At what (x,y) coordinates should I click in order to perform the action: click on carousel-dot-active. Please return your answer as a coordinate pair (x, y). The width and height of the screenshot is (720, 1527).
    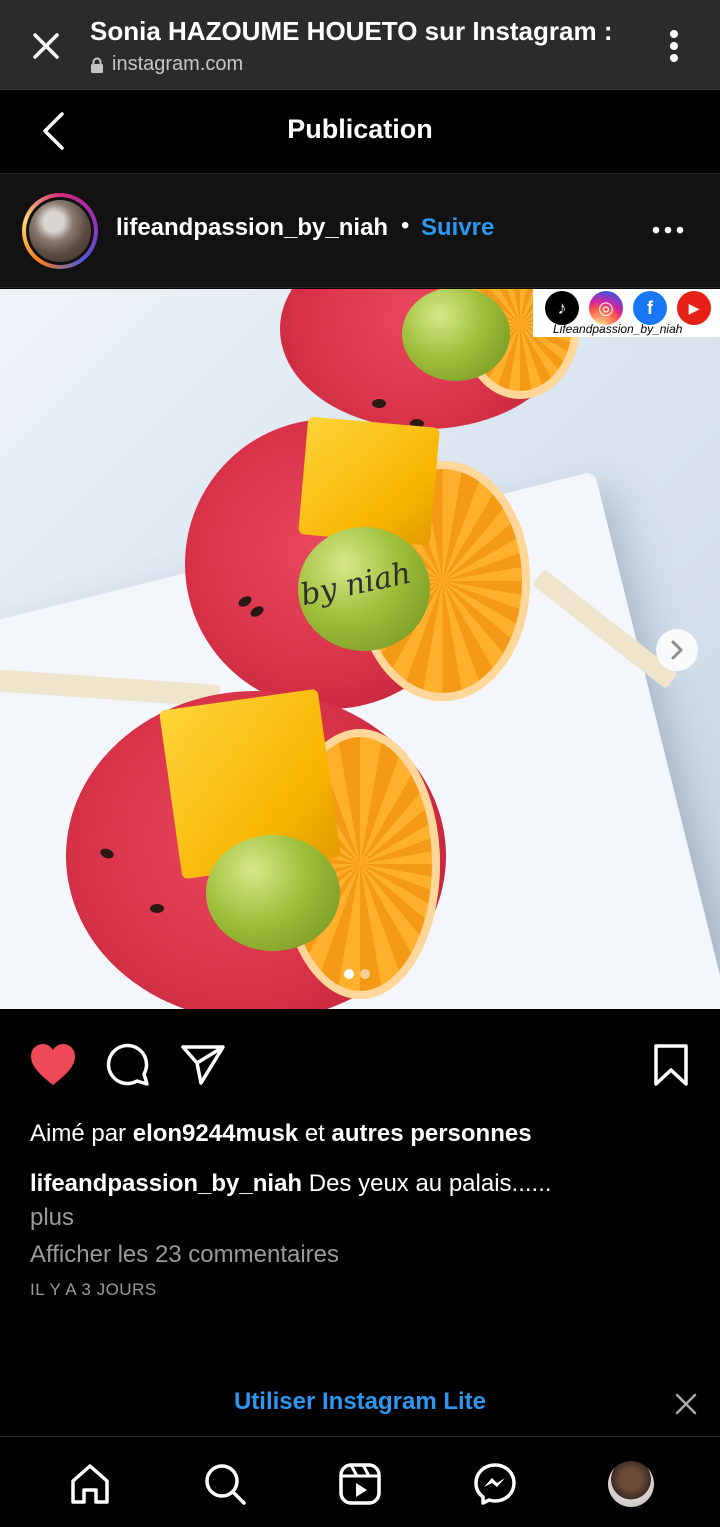
    Looking at the image, I should click on (349, 974).